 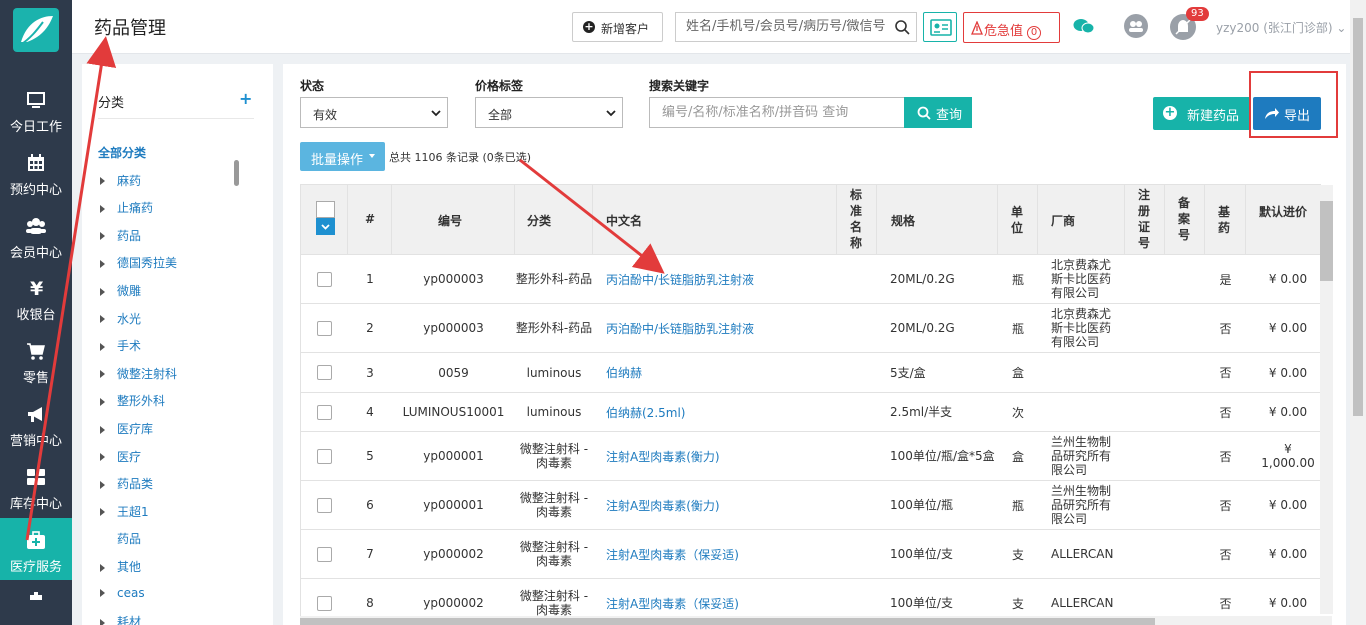 I want to click on table-horizontal-scrollbar, so click(x=816, y=620).